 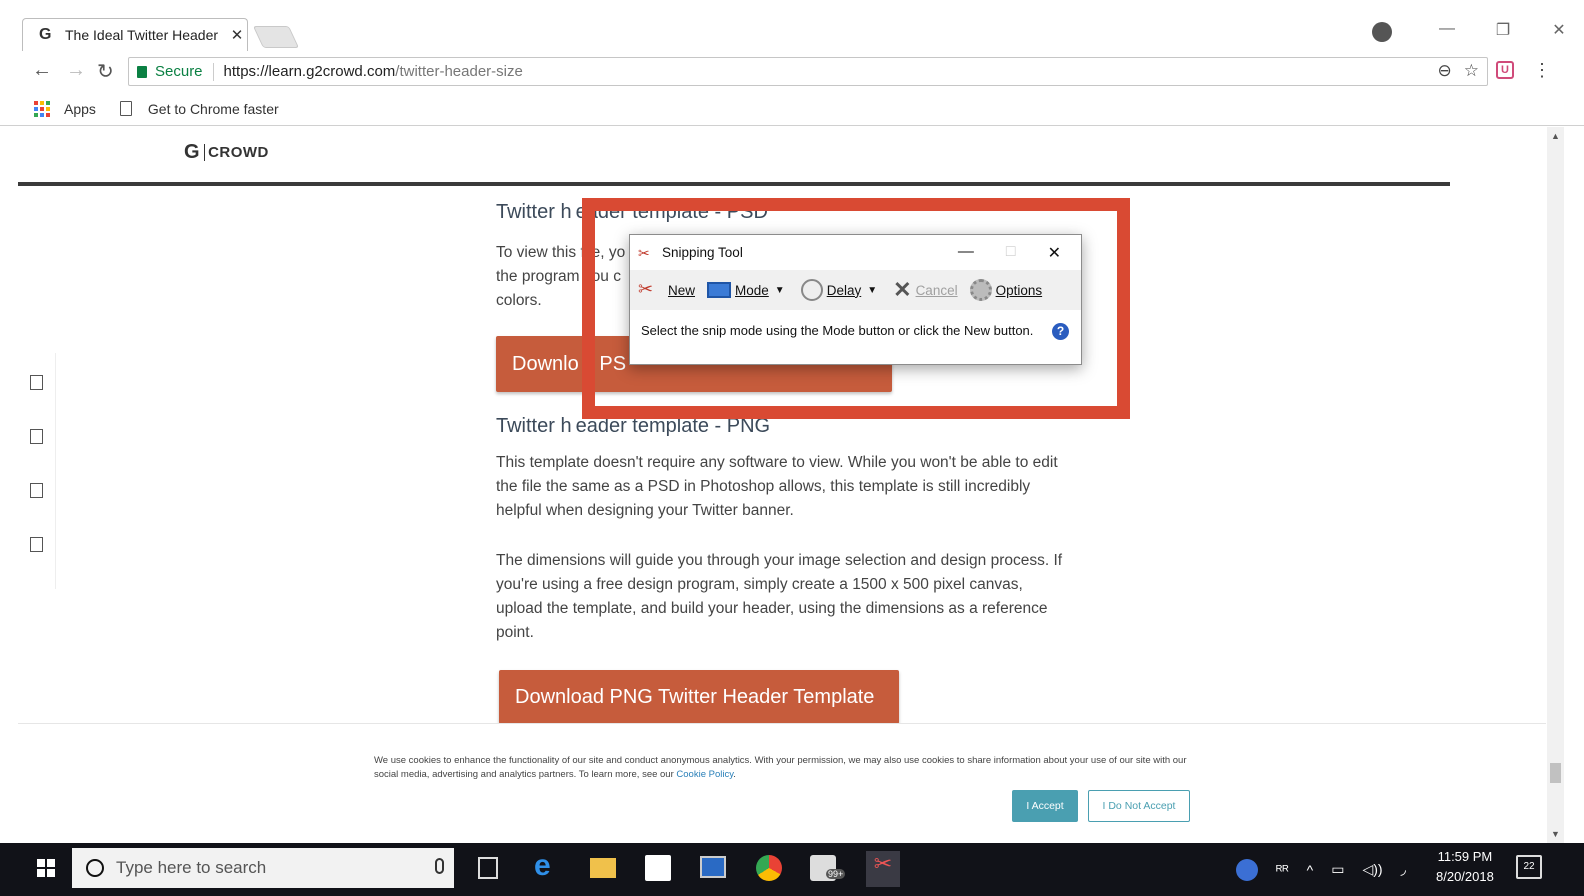 What do you see at coordinates (534, 212) in the screenshot?
I see `psd-heading-left: Twitter h` at bounding box center [534, 212].